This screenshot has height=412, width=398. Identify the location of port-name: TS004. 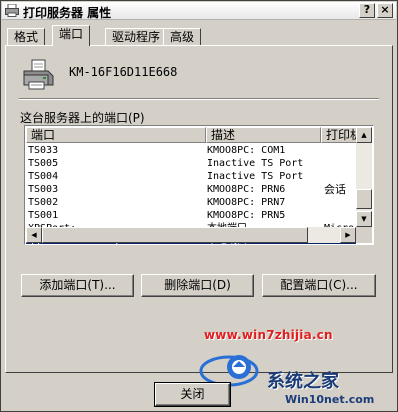
(43, 176).